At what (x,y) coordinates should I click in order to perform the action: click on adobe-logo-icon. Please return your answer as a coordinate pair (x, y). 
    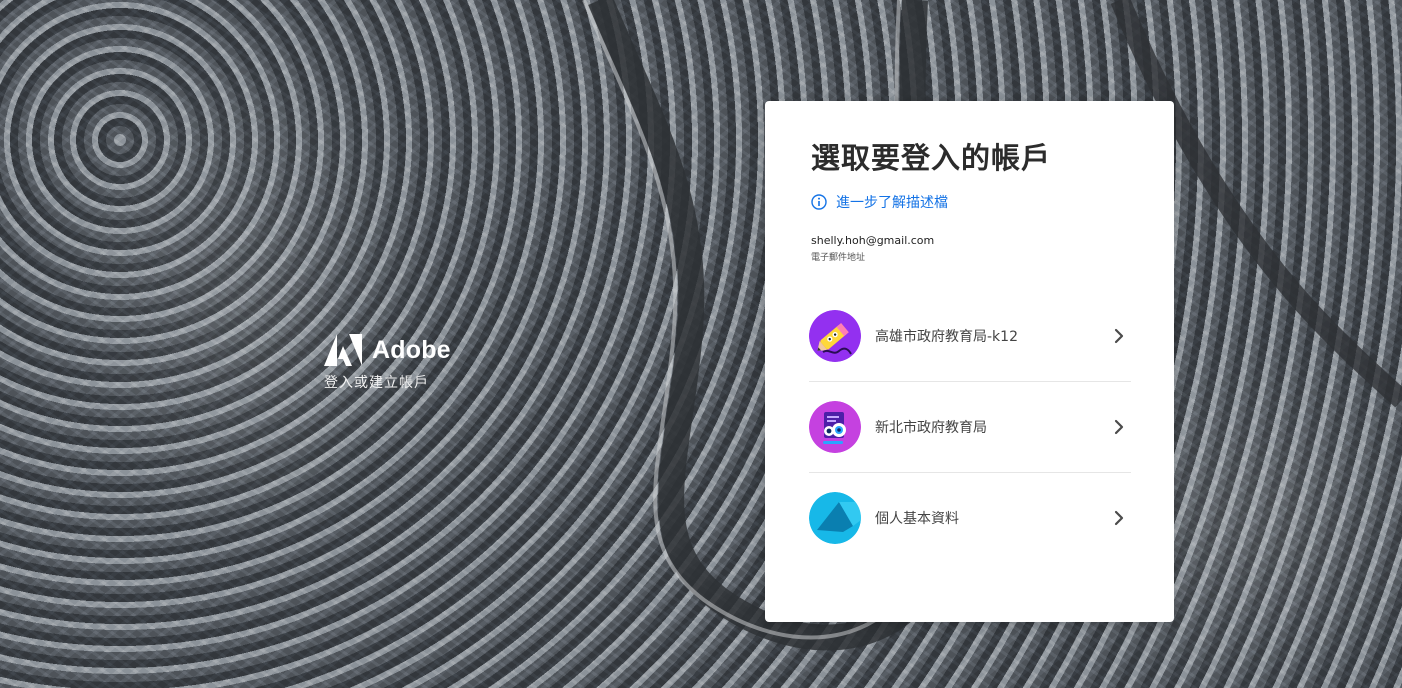
    Looking at the image, I should click on (343, 350).